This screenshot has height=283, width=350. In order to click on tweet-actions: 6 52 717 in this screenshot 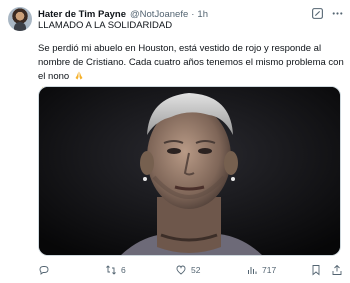, I will do `click(194, 270)`.